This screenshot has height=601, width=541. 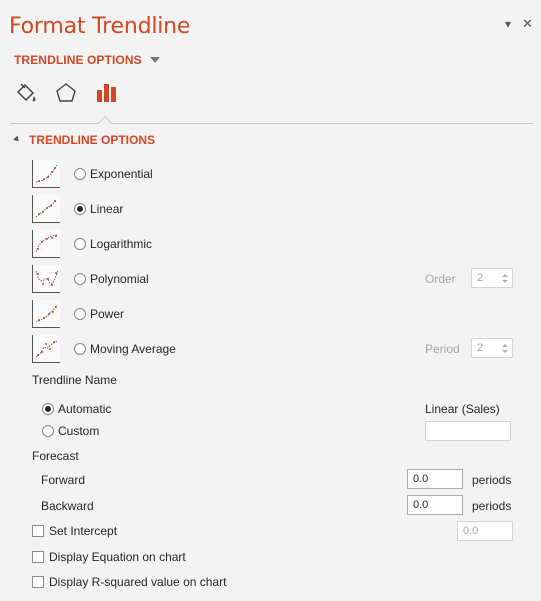 What do you see at coordinates (485, 531) in the screenshot?
I see `intercept-input: 0.0` at bounding box center [485, 531].